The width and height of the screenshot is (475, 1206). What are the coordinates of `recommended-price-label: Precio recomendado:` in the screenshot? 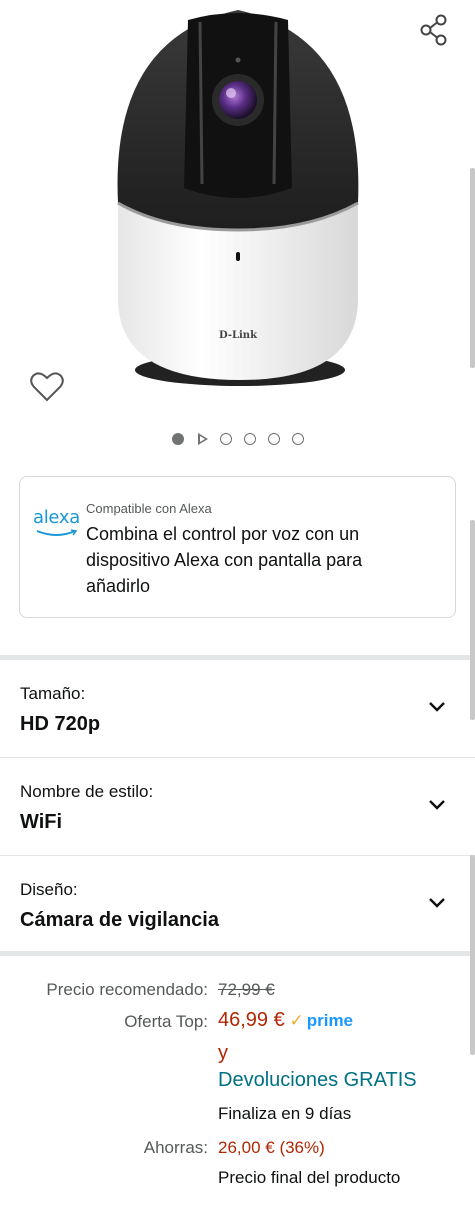 It's located at (127, 989).